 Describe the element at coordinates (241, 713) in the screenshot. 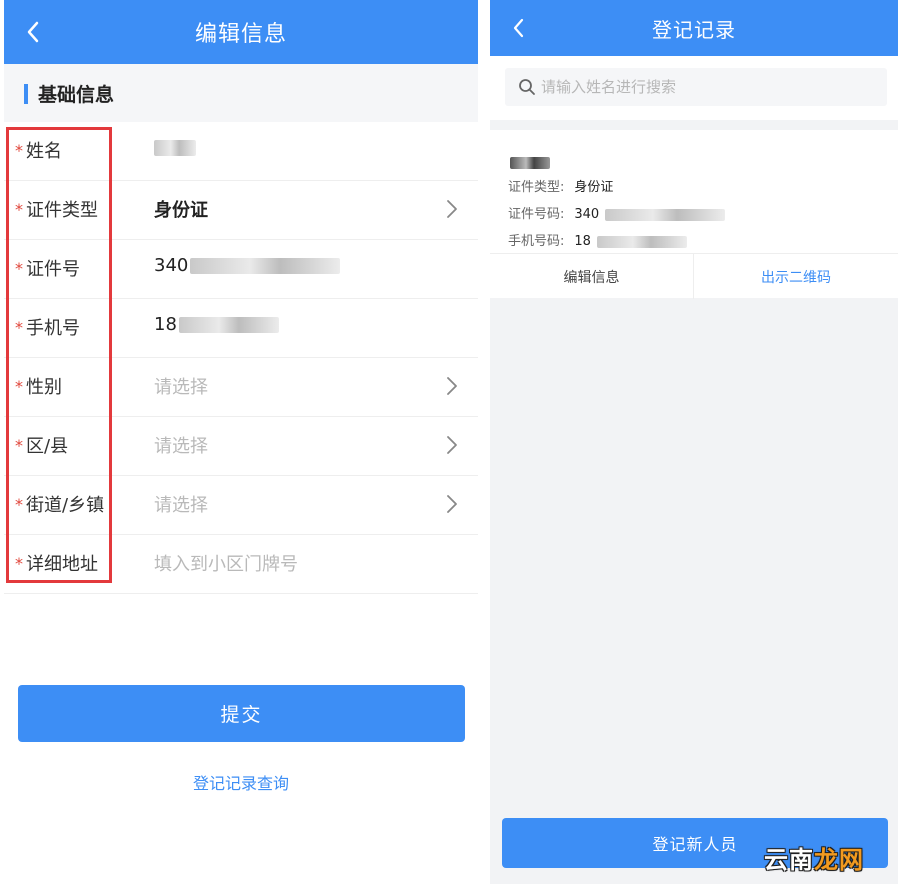

I see `submit-button: 提交` at that location.